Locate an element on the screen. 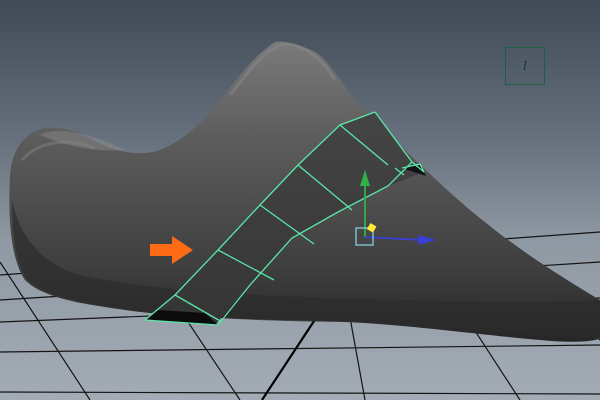 The width and height of the screenshot is (600, 400). view-cube-label: l is located at coordinates (525, 66).